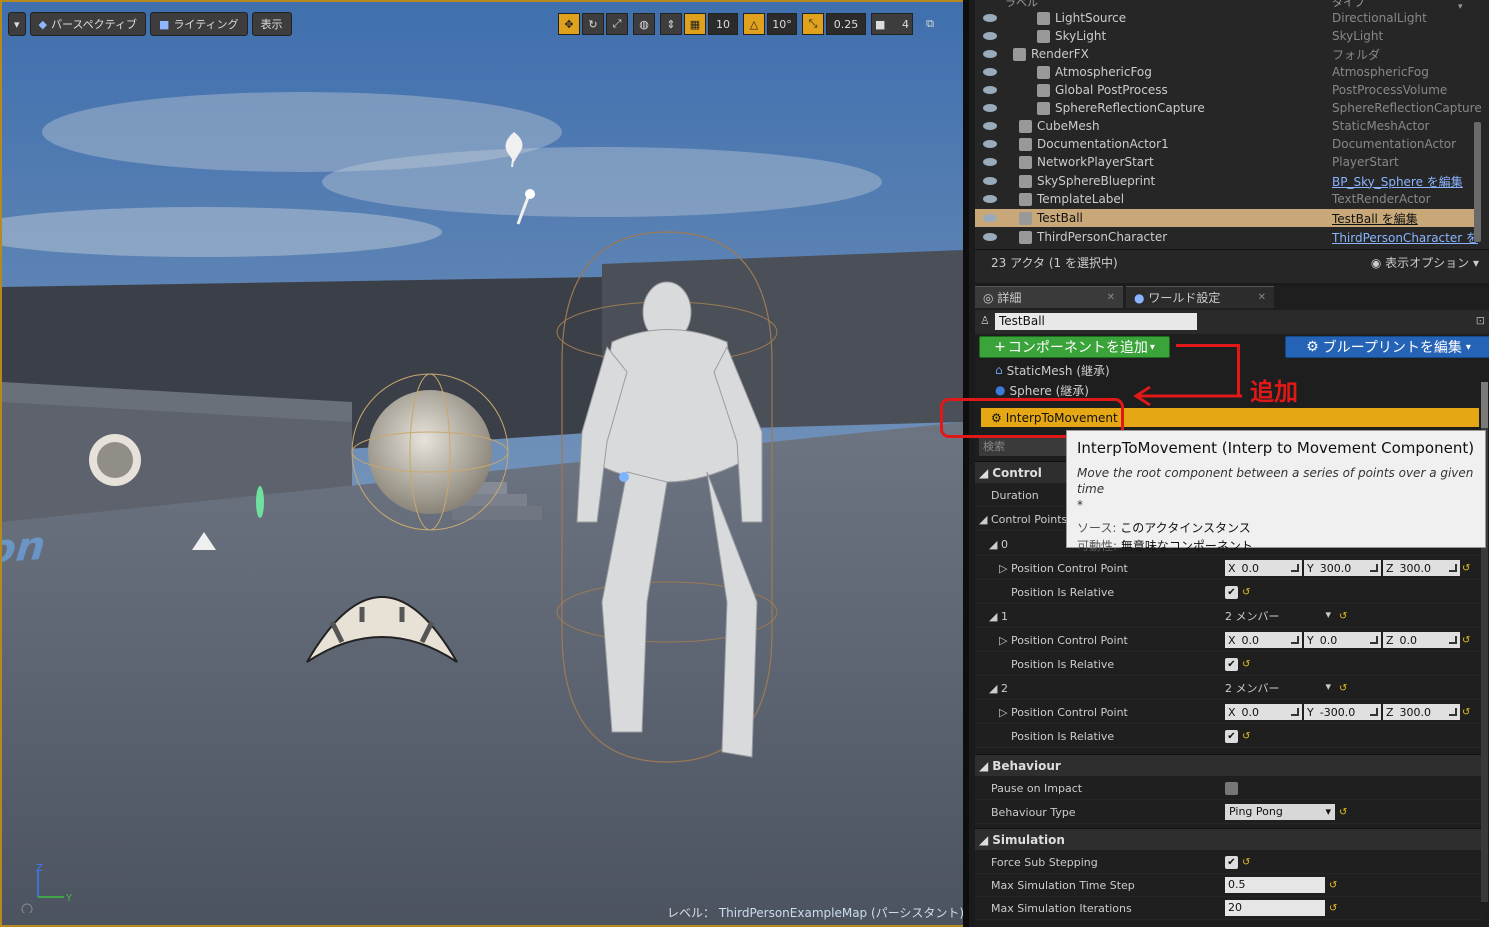  Describe the element at coordinates (1049, 297) in the screenshot. I see `tab-details: ◎ 詳細 ✕` at that location.